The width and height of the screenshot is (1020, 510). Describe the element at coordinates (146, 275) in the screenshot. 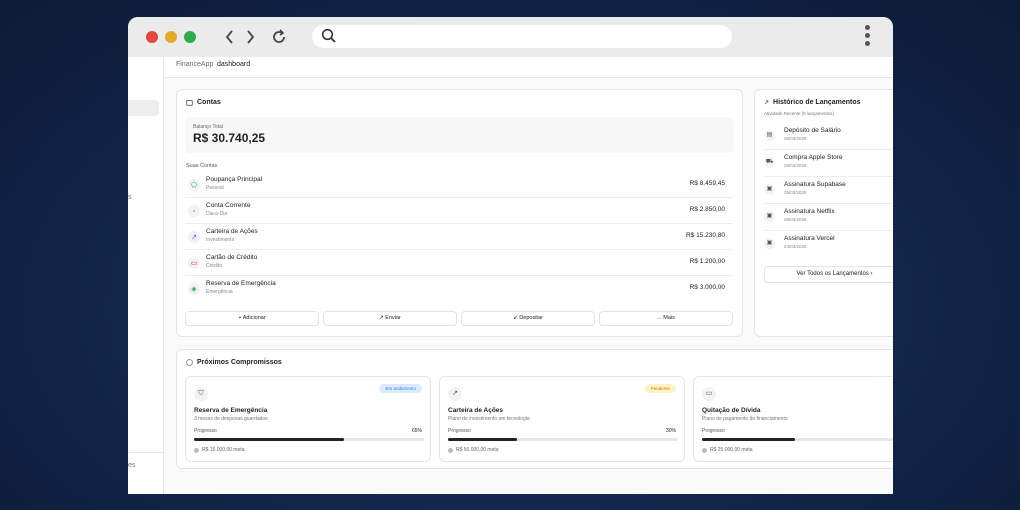

I see `sidebar: s es` at that location.